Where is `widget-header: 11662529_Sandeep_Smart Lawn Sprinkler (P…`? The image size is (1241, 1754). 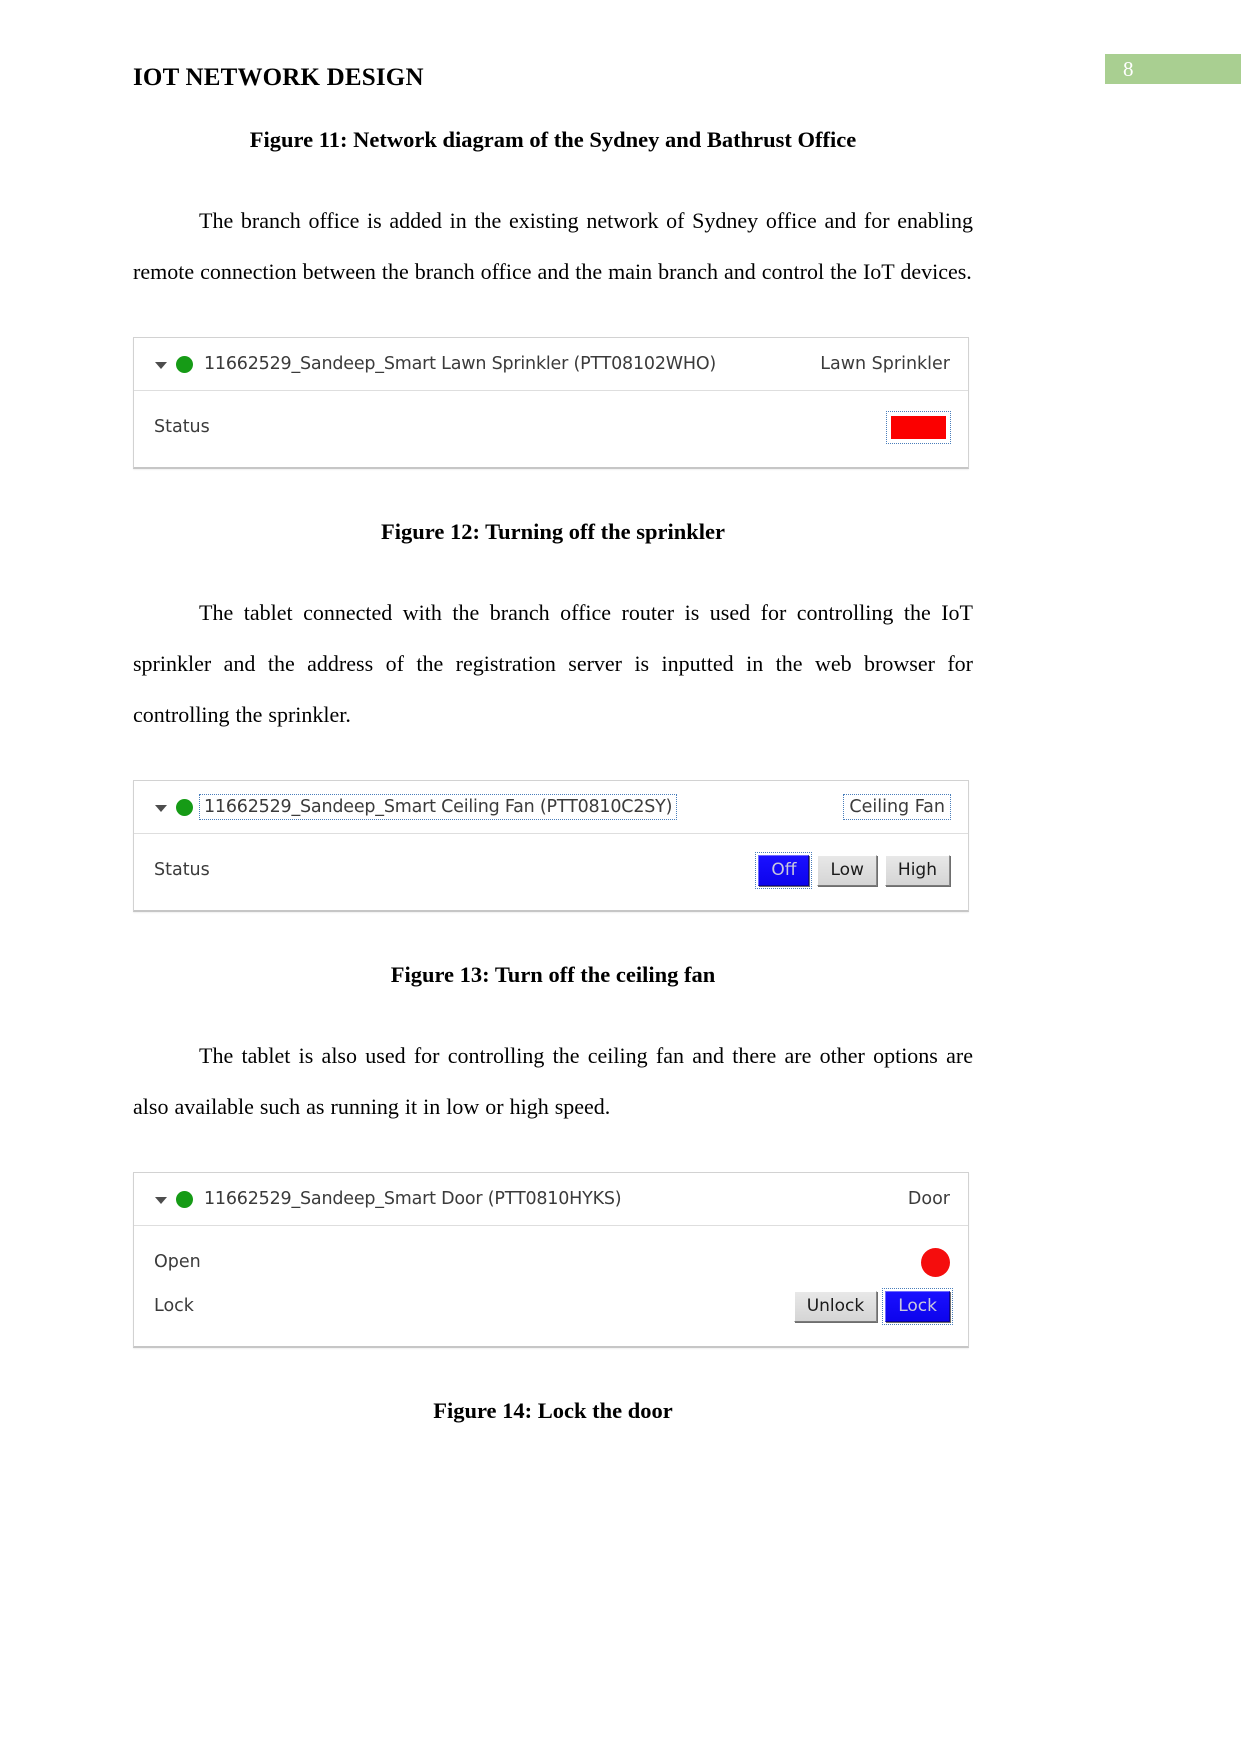 widget-header: 11662529_Sandeep_Smart Lawn Sprinkler (P… is located at coordinates (551, 364).